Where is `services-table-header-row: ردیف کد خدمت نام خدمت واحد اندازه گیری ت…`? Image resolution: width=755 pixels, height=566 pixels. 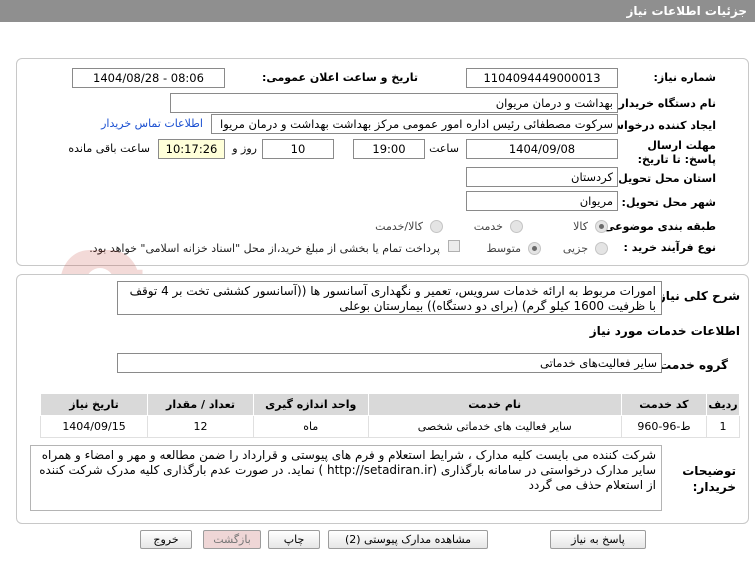
services-table-header-row: ردیف کد خدمت نام خدمت واحد اندازه گیری ت… is located at coordinates (389, 404).